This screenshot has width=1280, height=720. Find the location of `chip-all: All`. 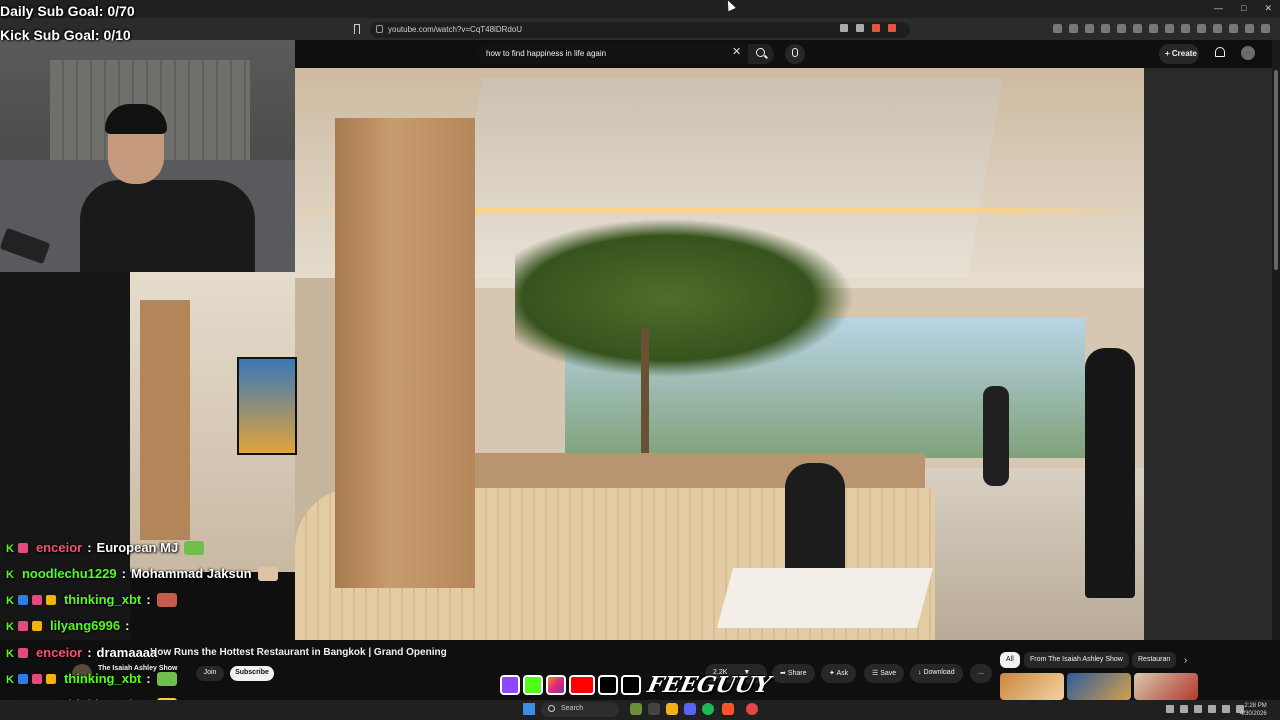

chip-all: All is located at coordinates (1010, 660).